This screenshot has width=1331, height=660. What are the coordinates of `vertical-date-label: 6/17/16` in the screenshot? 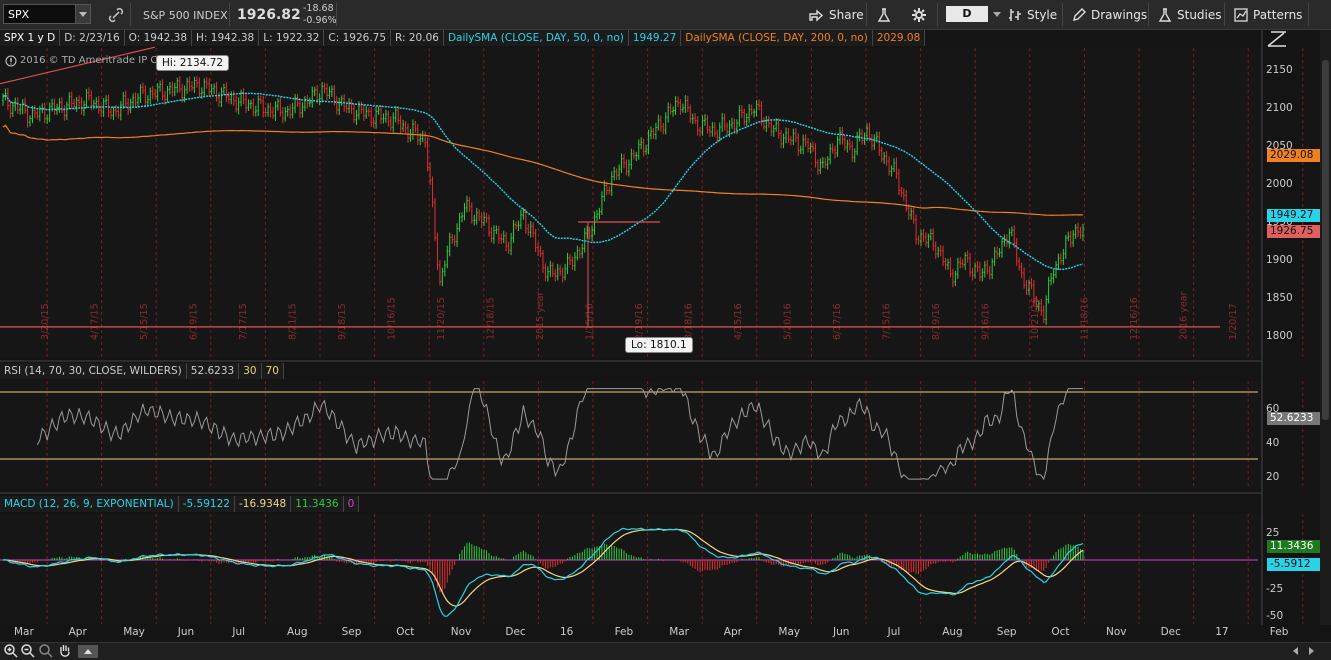 It's located at (837, 321).